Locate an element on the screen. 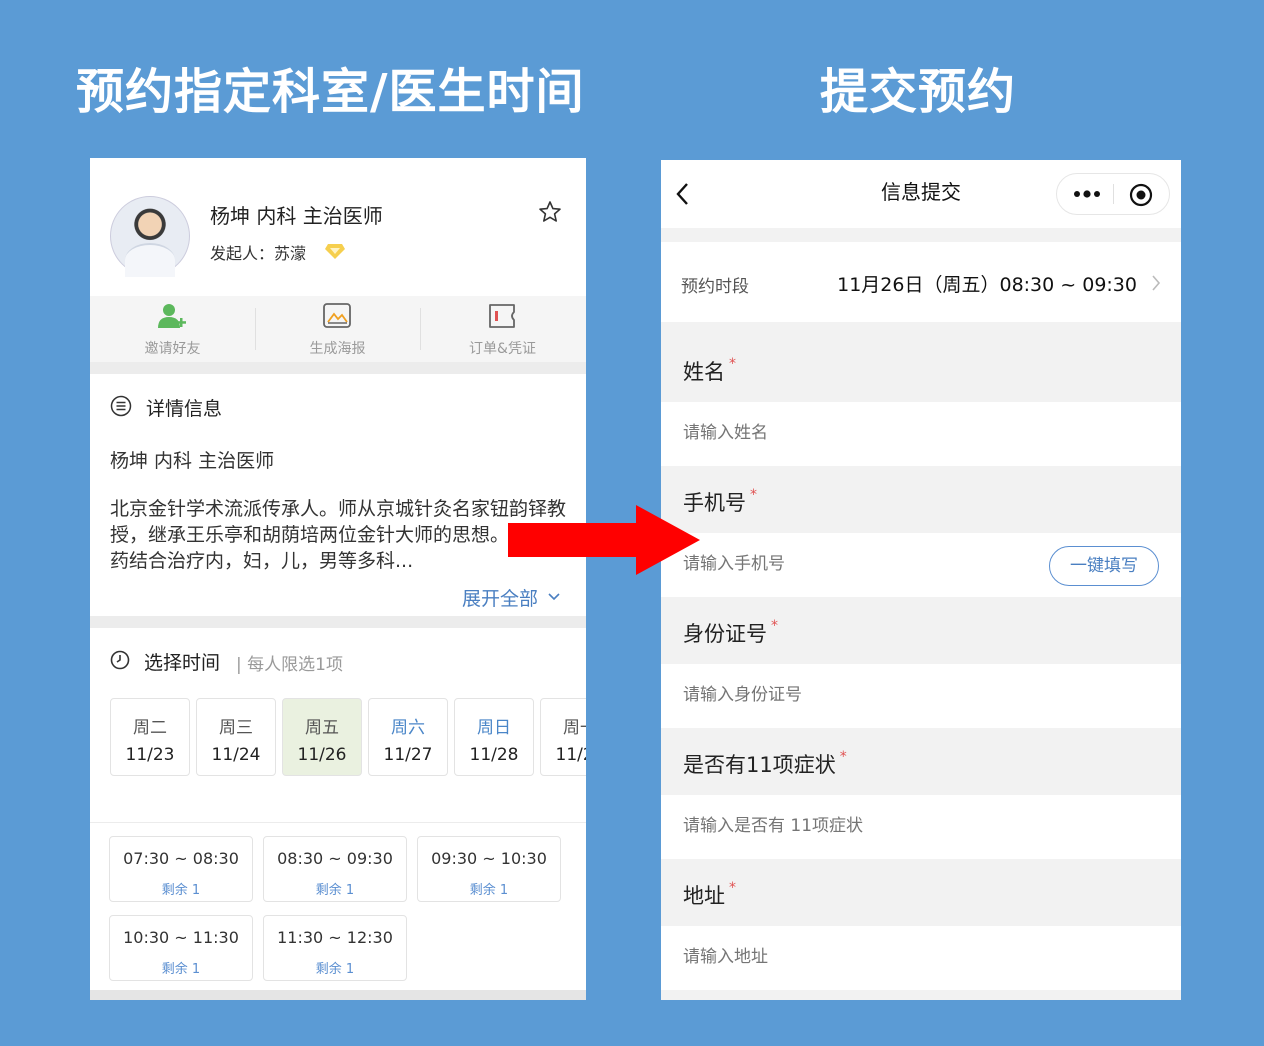  diamond-badge-icon is located at coordinates (335, 251).